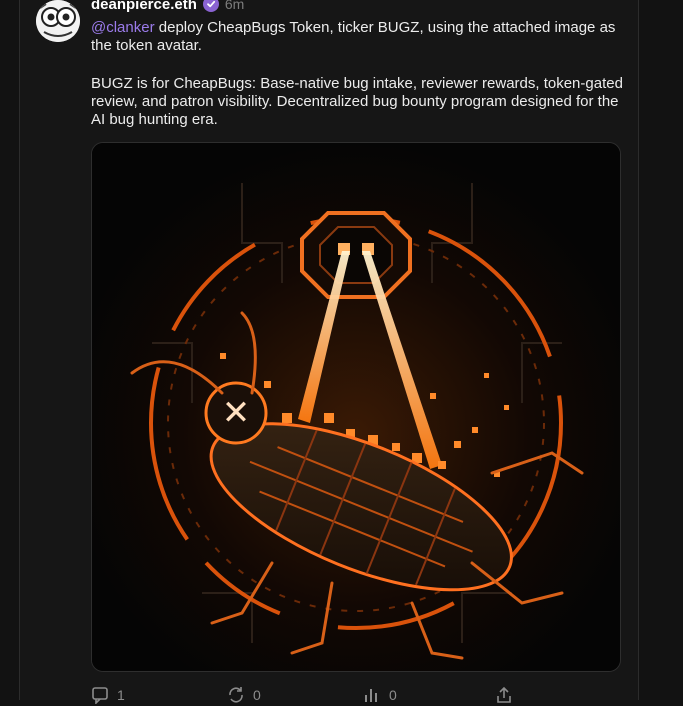  Describe the element at coordinates (144, 6) in the screenshot. I see `author-name: deanpierce.eth` at that location.